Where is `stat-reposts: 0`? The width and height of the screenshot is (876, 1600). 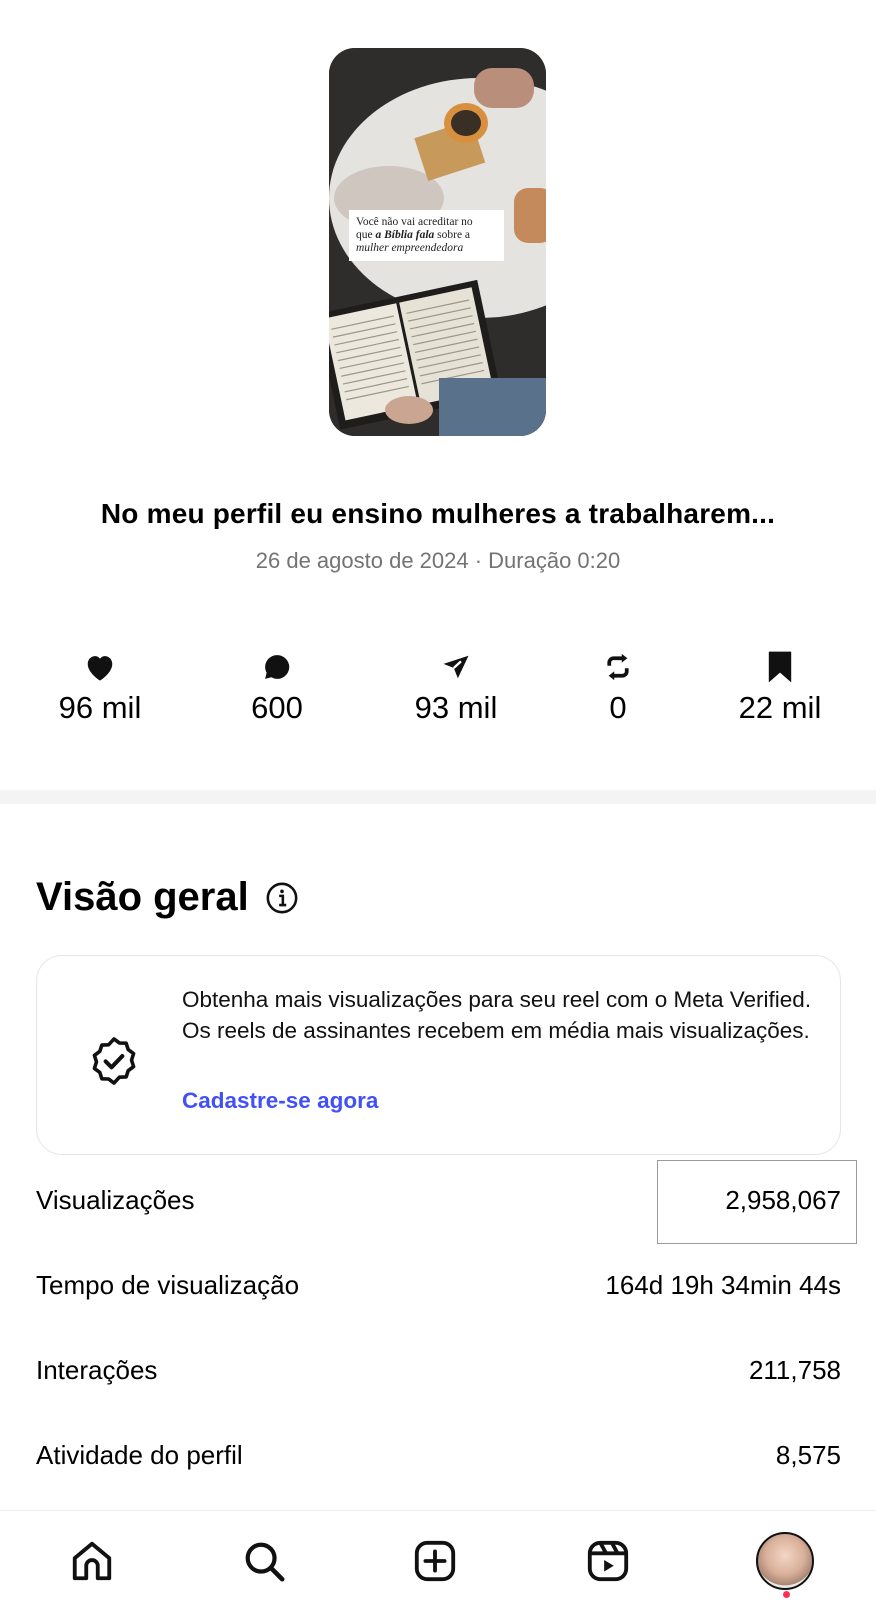
stat-reposts: 0 is located at coordinates (618, 688).